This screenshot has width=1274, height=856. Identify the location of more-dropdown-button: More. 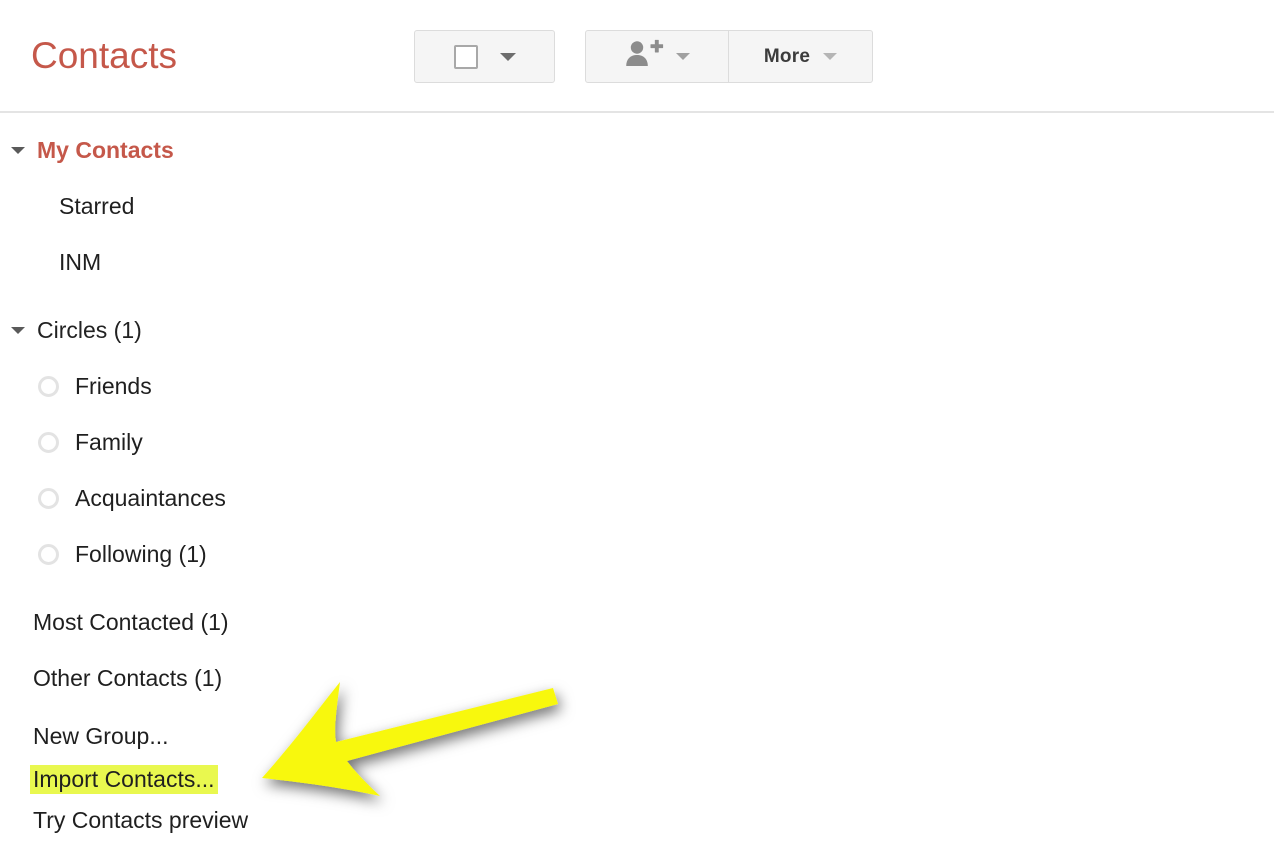
(800, 56).